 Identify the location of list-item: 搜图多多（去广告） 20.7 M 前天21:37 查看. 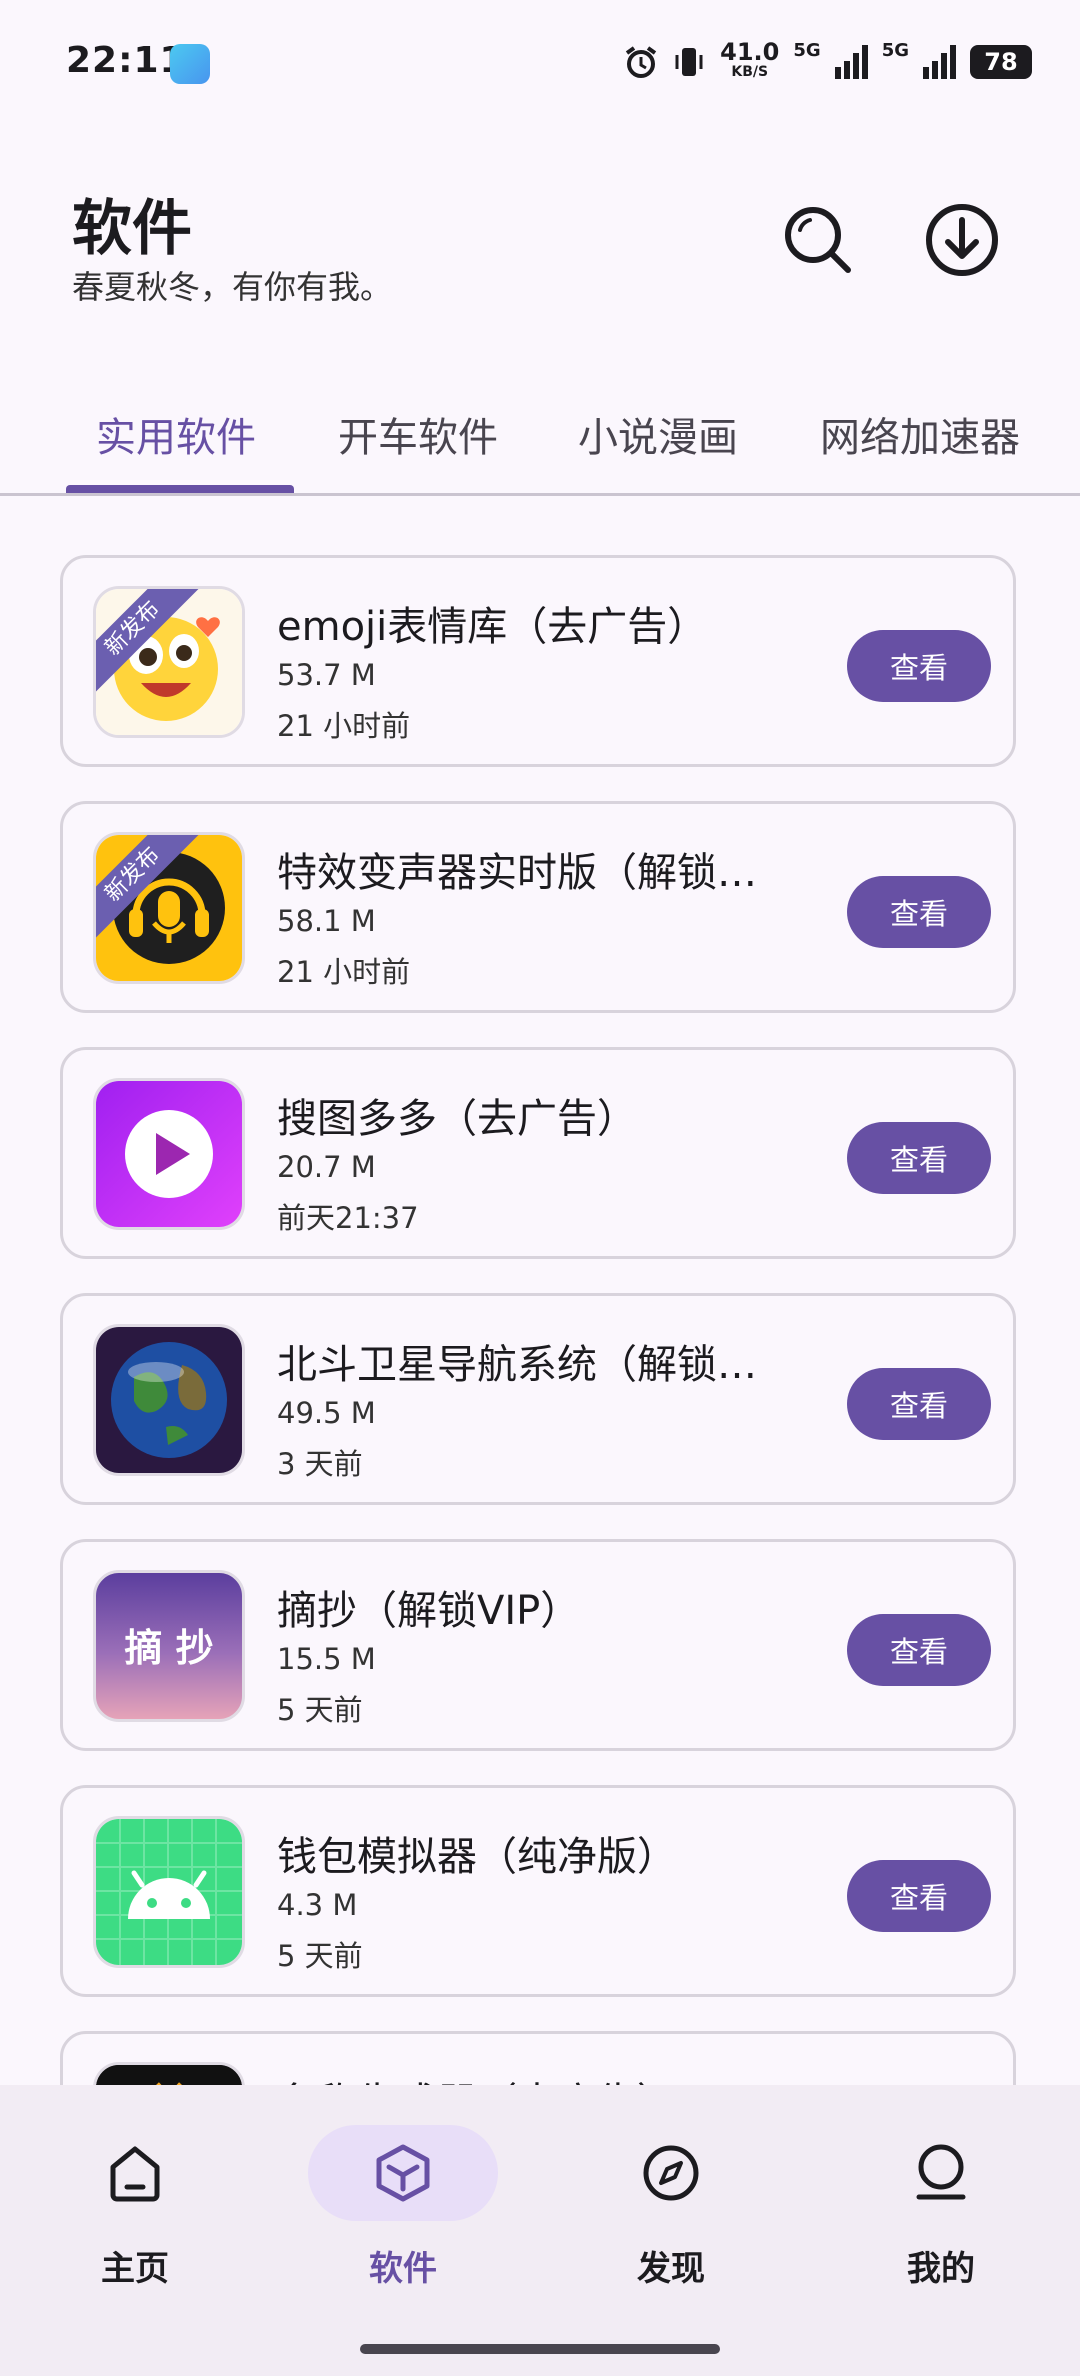
(538, 1153).